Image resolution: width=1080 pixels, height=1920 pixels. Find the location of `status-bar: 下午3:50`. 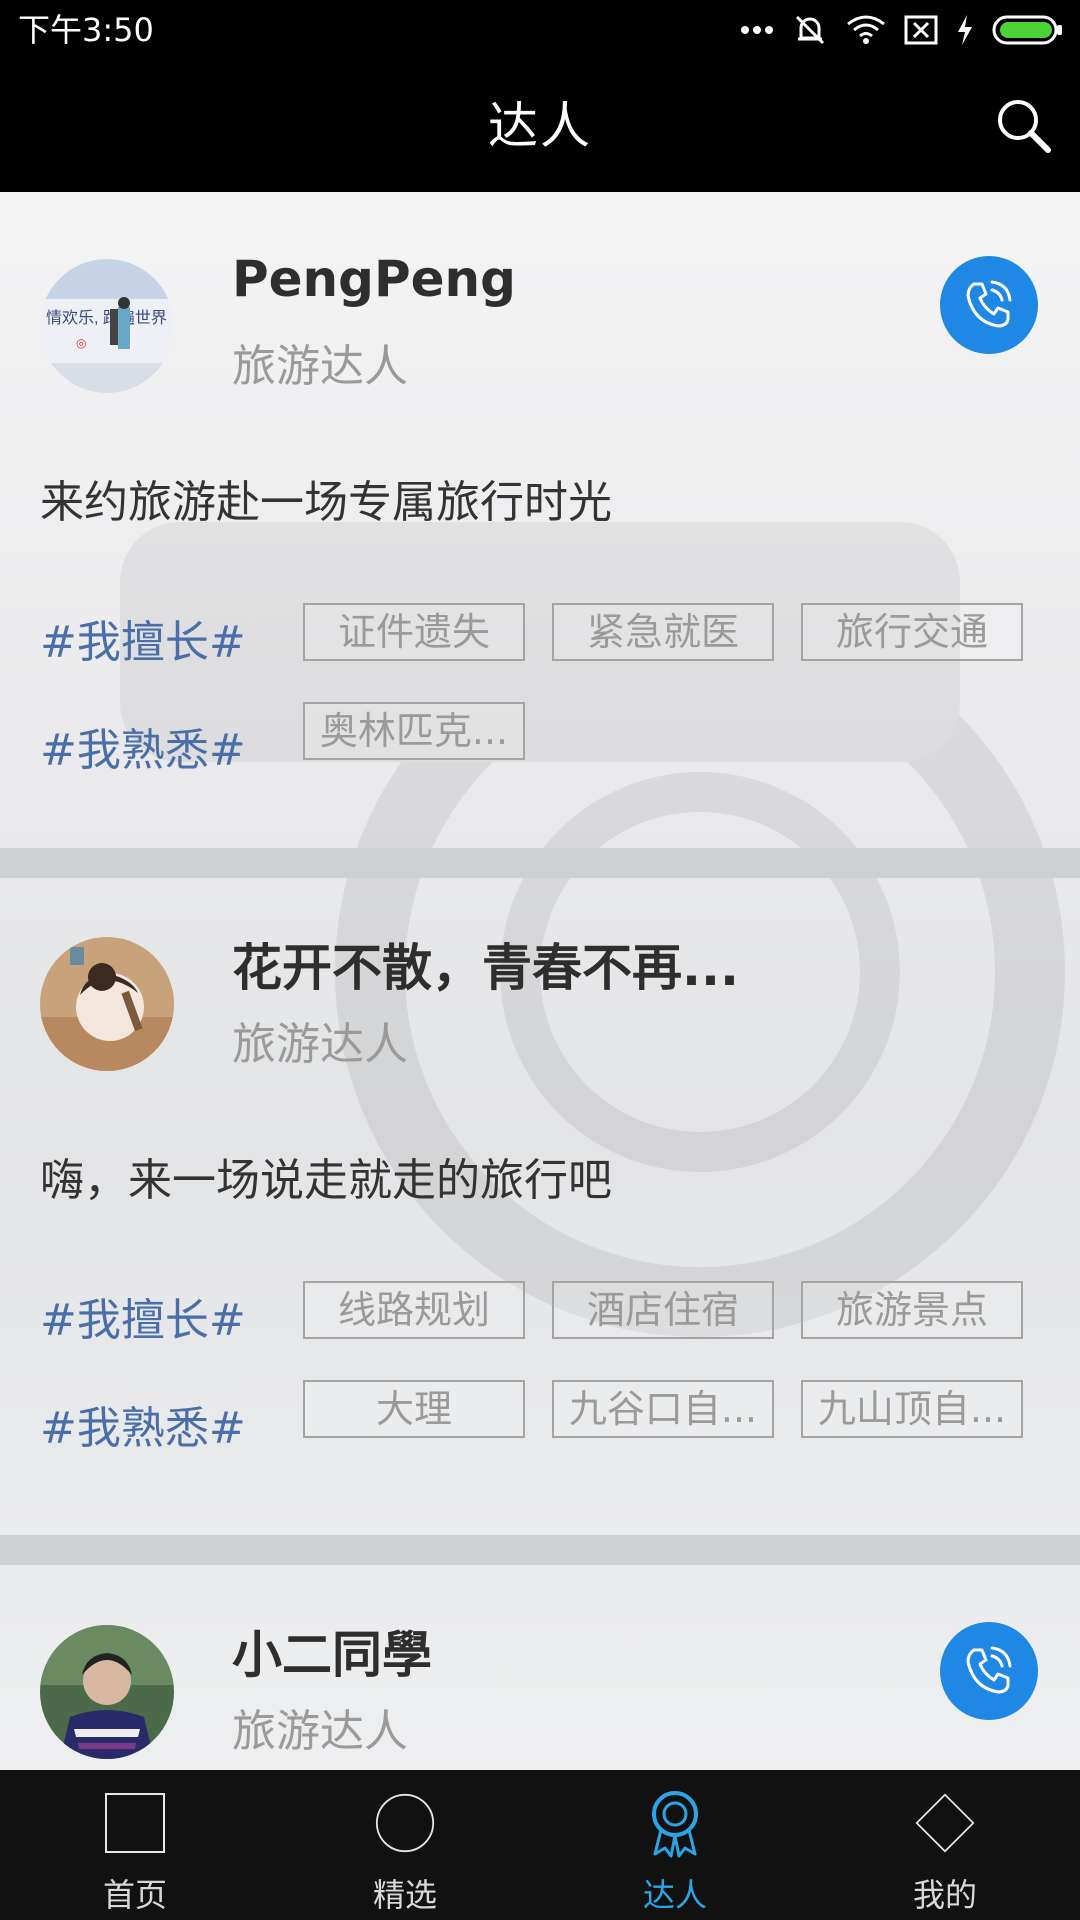

status-bar: 下午3:50 is located at coordinates (540, 30).